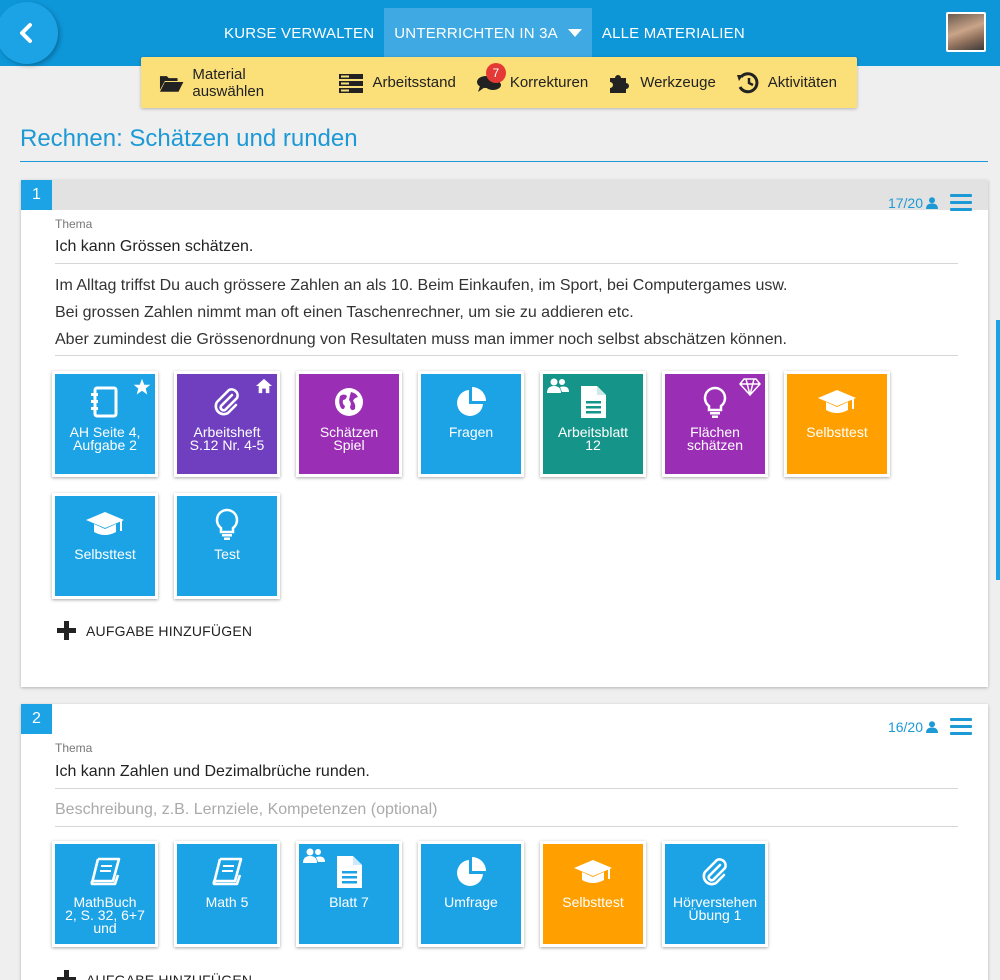 The image size is (1000, 980). I want to click on task-tile: Fragen, so click(471, 424).